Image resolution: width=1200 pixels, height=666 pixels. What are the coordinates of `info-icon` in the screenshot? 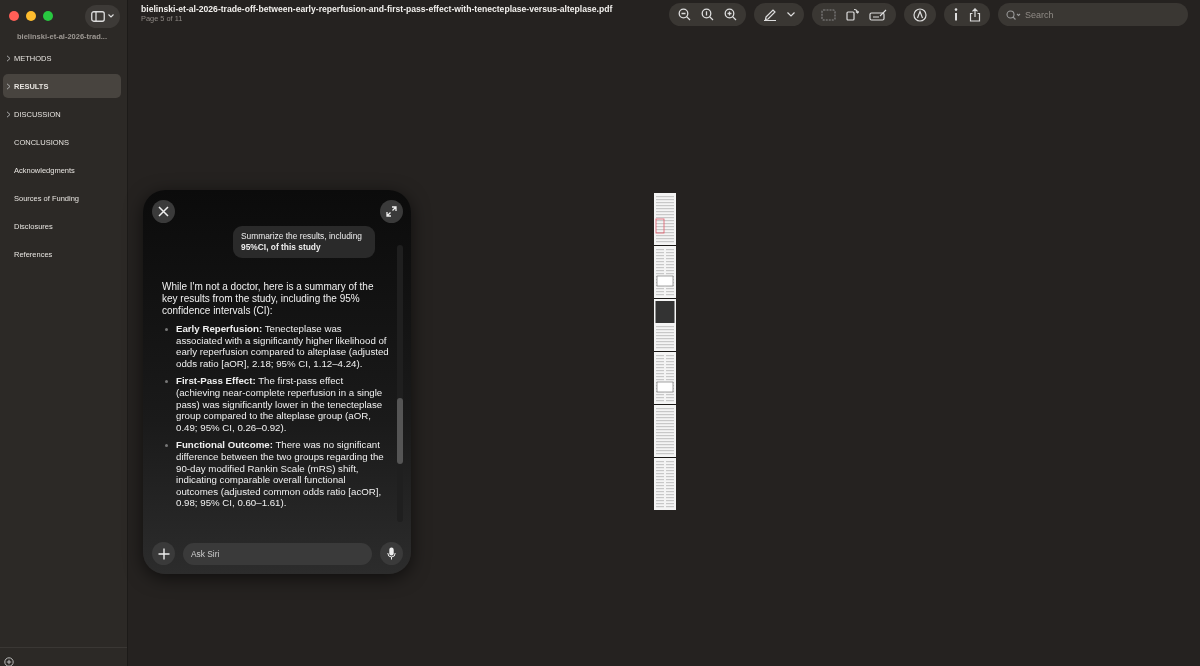 It's located at (956, 14).